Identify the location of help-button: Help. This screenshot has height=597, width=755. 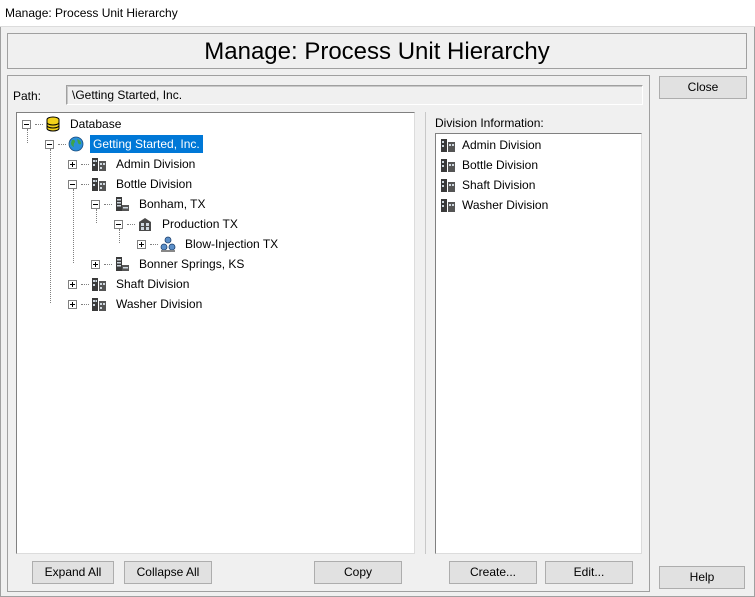
(702, 577).